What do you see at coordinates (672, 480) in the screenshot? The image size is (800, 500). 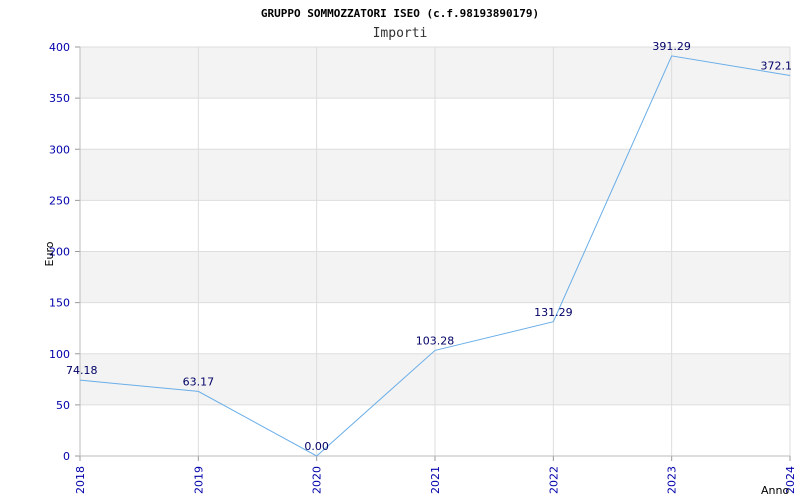 I see `x-tick-label: 2023` at bounding box center [672, 480].